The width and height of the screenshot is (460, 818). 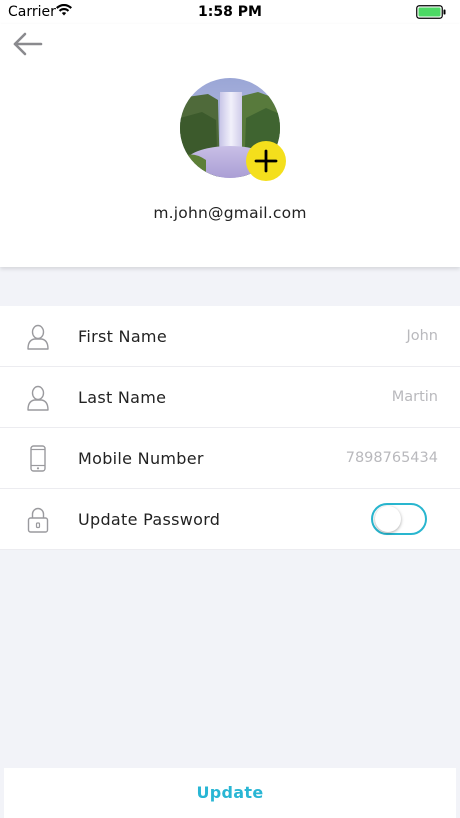 I want to click on last-name-label: Last Name, so click(x=122, y=397).